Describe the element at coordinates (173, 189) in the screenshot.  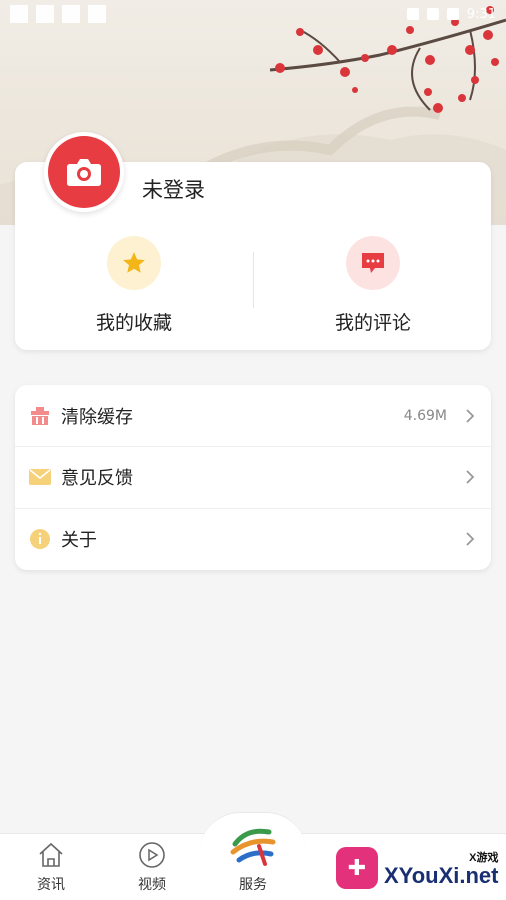
I see `login-status: 未登录` at that location.